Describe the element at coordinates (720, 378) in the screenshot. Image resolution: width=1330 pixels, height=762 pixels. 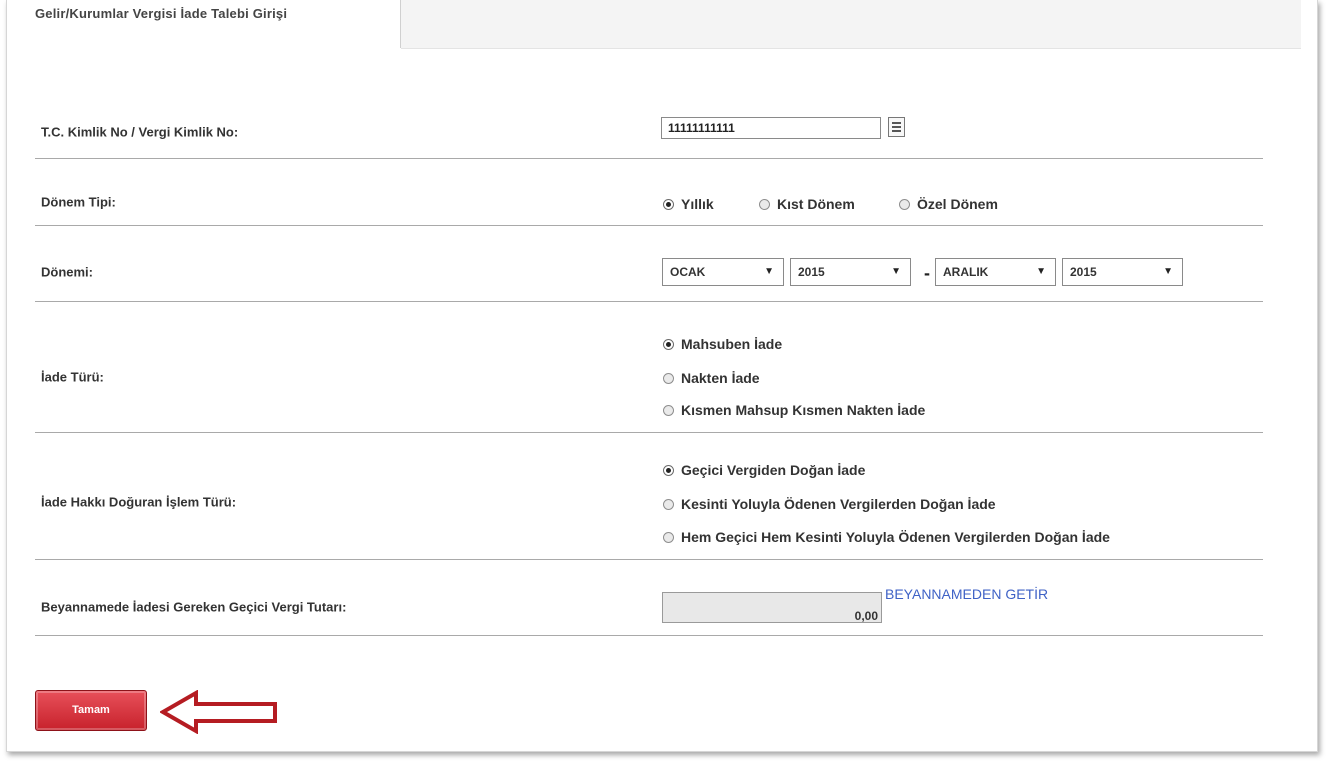
I see `radio-label: Nakten İade` at that location.